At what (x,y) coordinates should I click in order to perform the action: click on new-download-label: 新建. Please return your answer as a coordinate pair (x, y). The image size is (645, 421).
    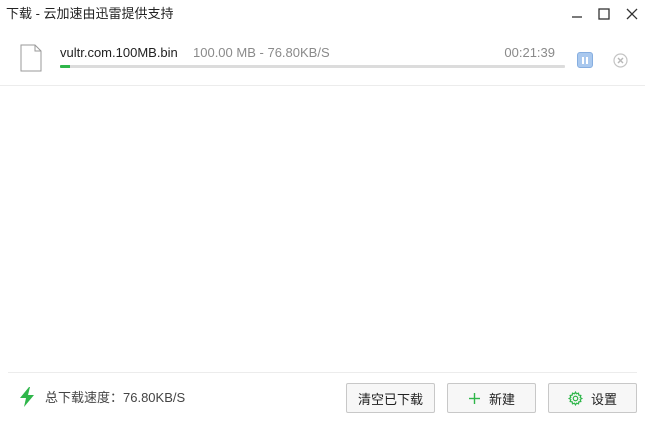
    Looking at the image, I should click on (501, 399).